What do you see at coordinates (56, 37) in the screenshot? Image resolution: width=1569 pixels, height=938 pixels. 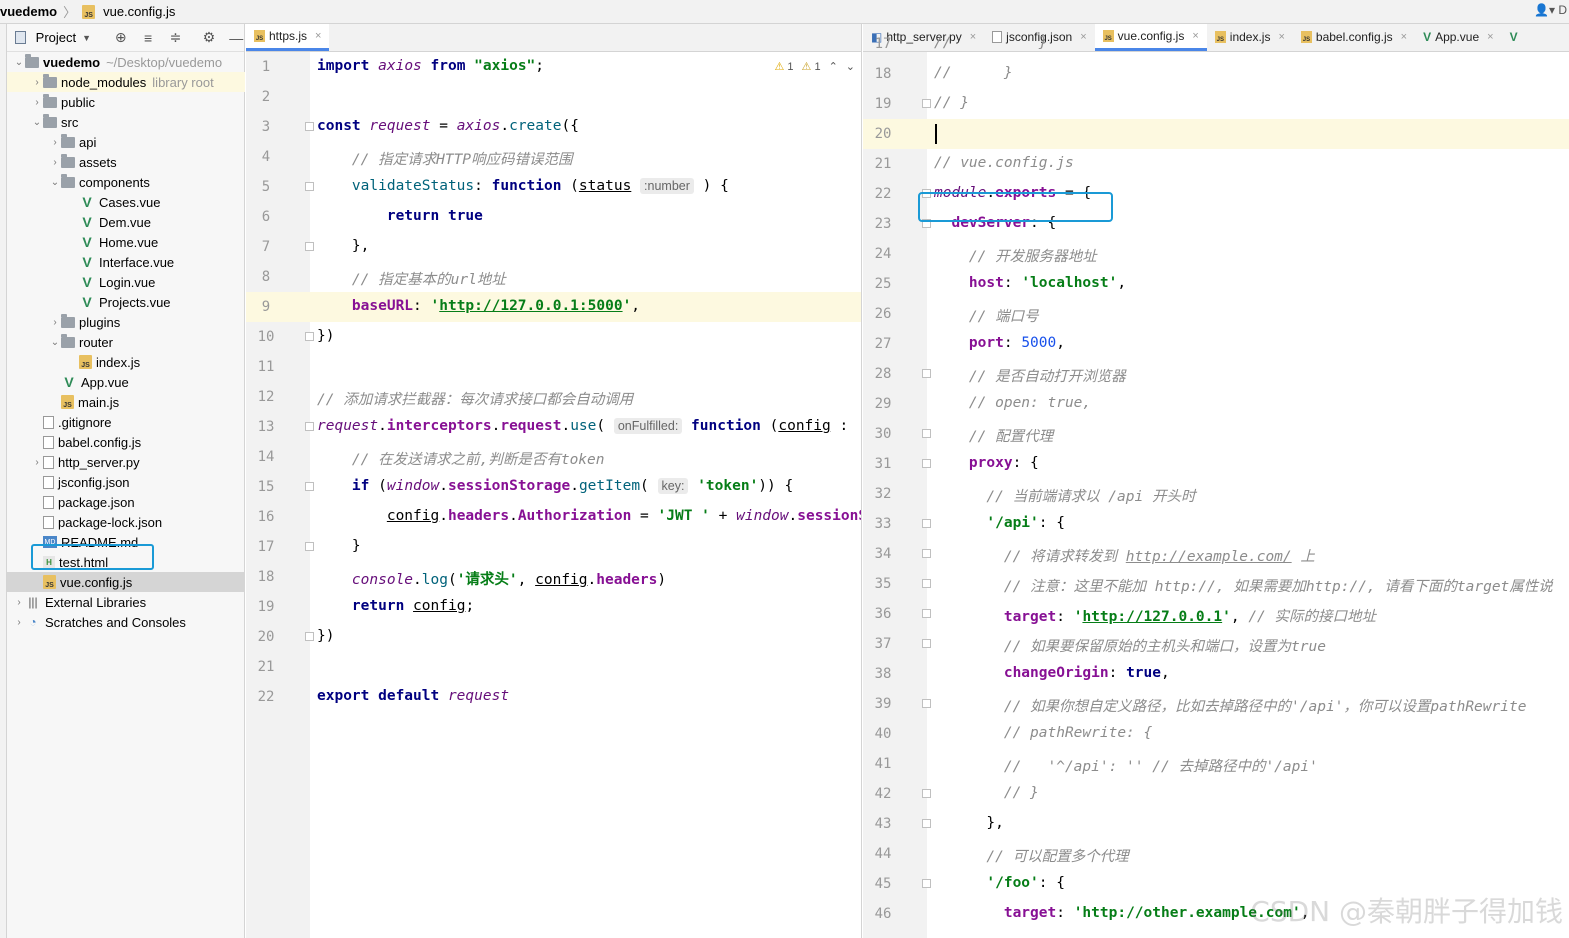 I see `project-view-selector: Project` at bounding box center [56, 37].